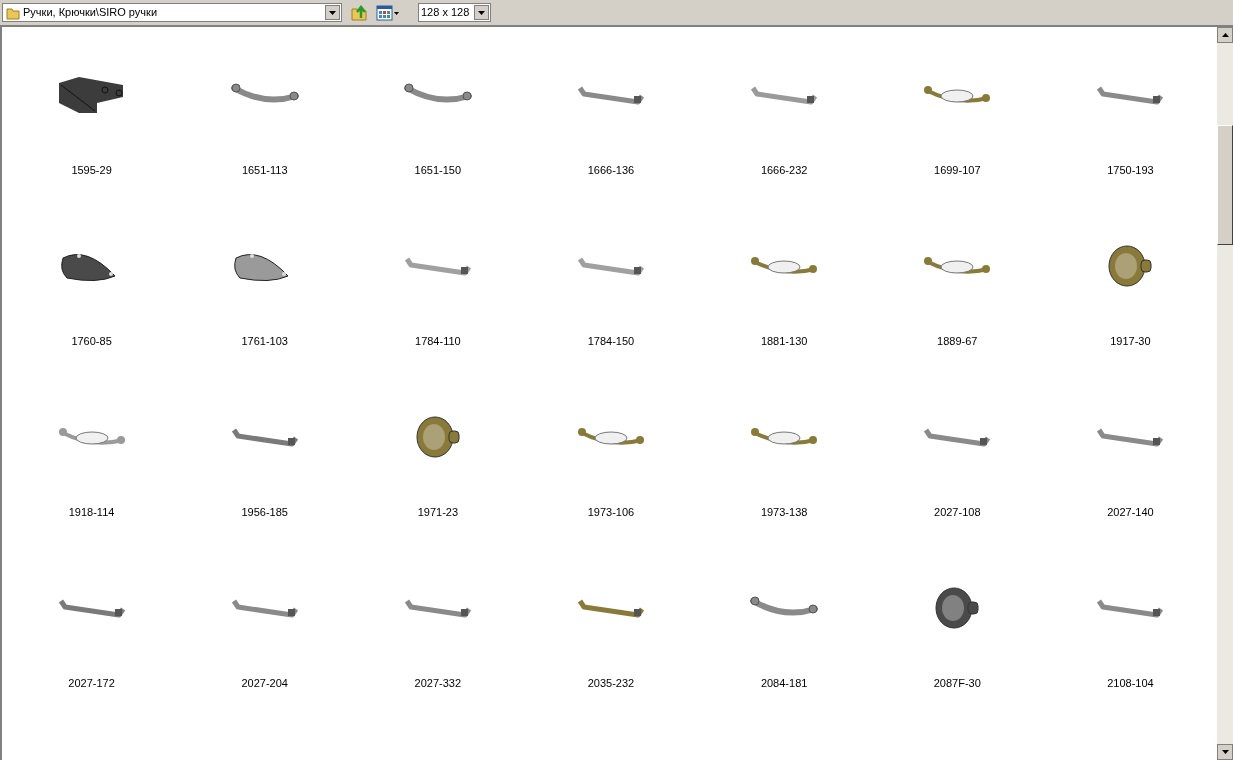  What do you see at coordinates (92, 454) in the screenshot?
I see `thumbnail-item: 1918-114` at bounding box center [92, 454].